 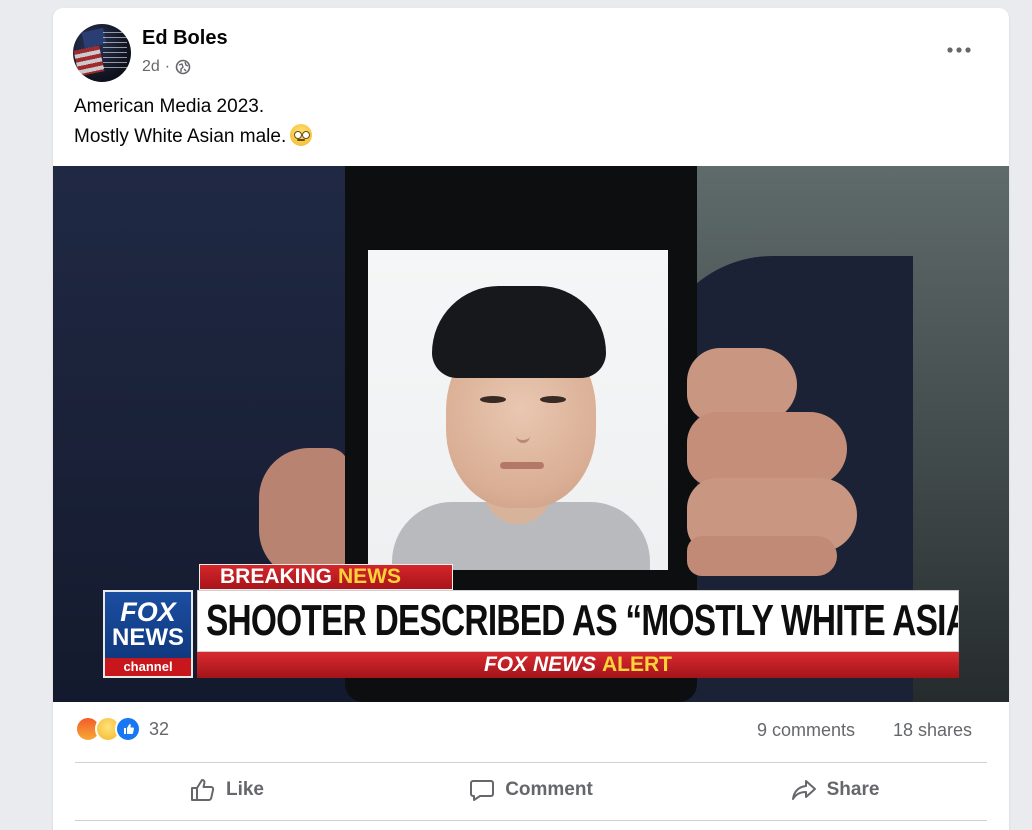 I want to click on comment-label: Comment, so click(x=549, y=789).